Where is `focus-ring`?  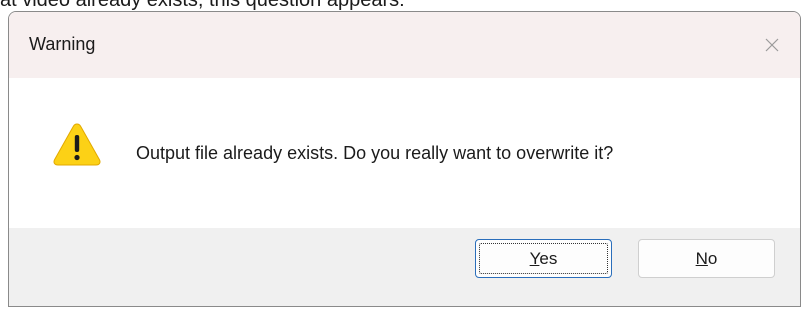 focus-ring is located at coordinates (543, 258).